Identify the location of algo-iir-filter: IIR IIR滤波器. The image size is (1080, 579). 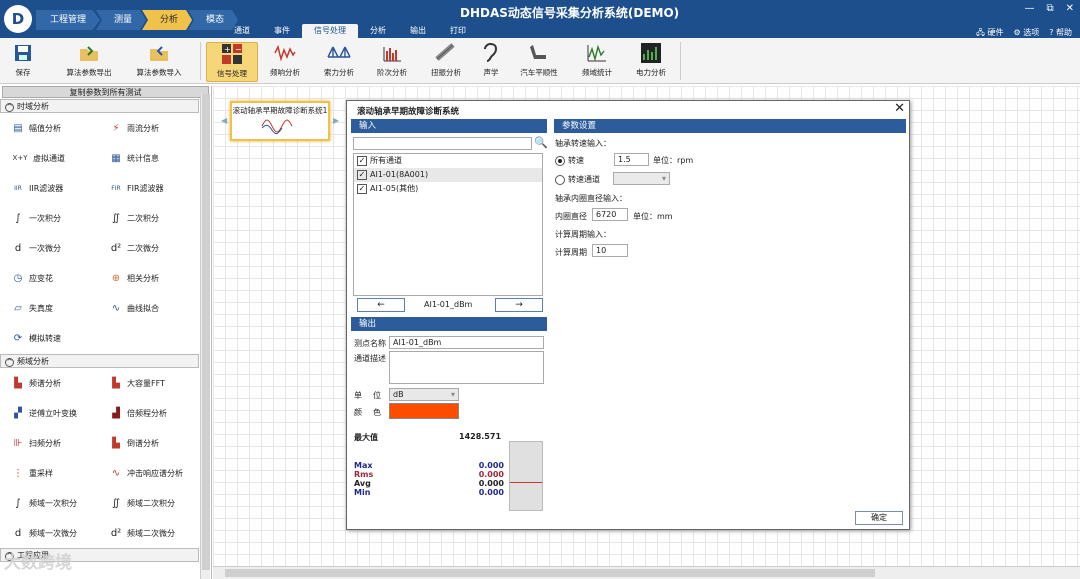
(49, 188).